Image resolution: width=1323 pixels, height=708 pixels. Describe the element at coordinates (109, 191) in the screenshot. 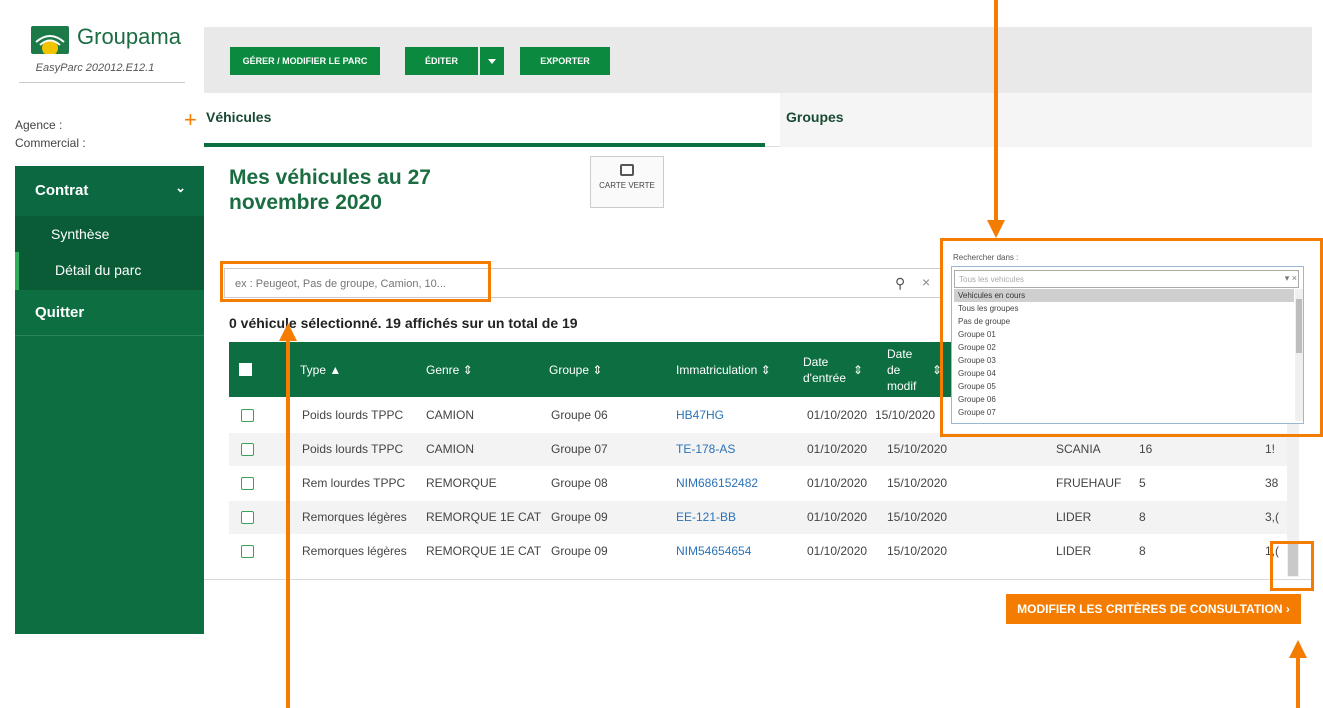

I see `sidebar-item-contrat: Contrat ⌄` at that location.